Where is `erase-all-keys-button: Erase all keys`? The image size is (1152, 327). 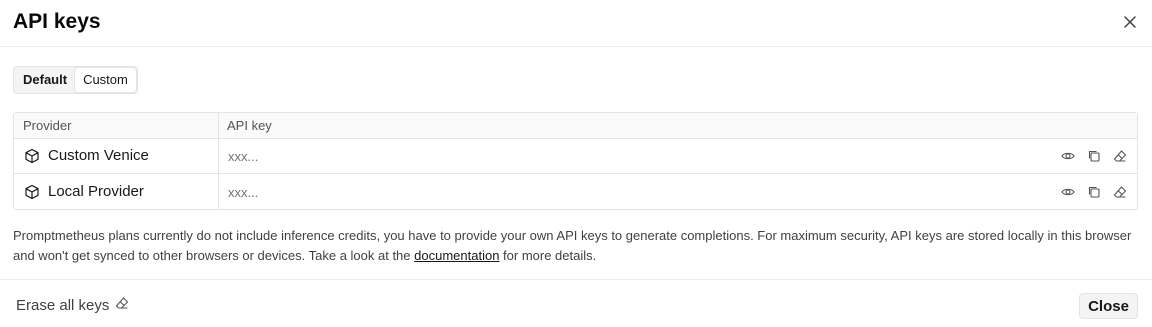 erase-all-keys-button: Erase all keys is located at coordinates (72, 305).